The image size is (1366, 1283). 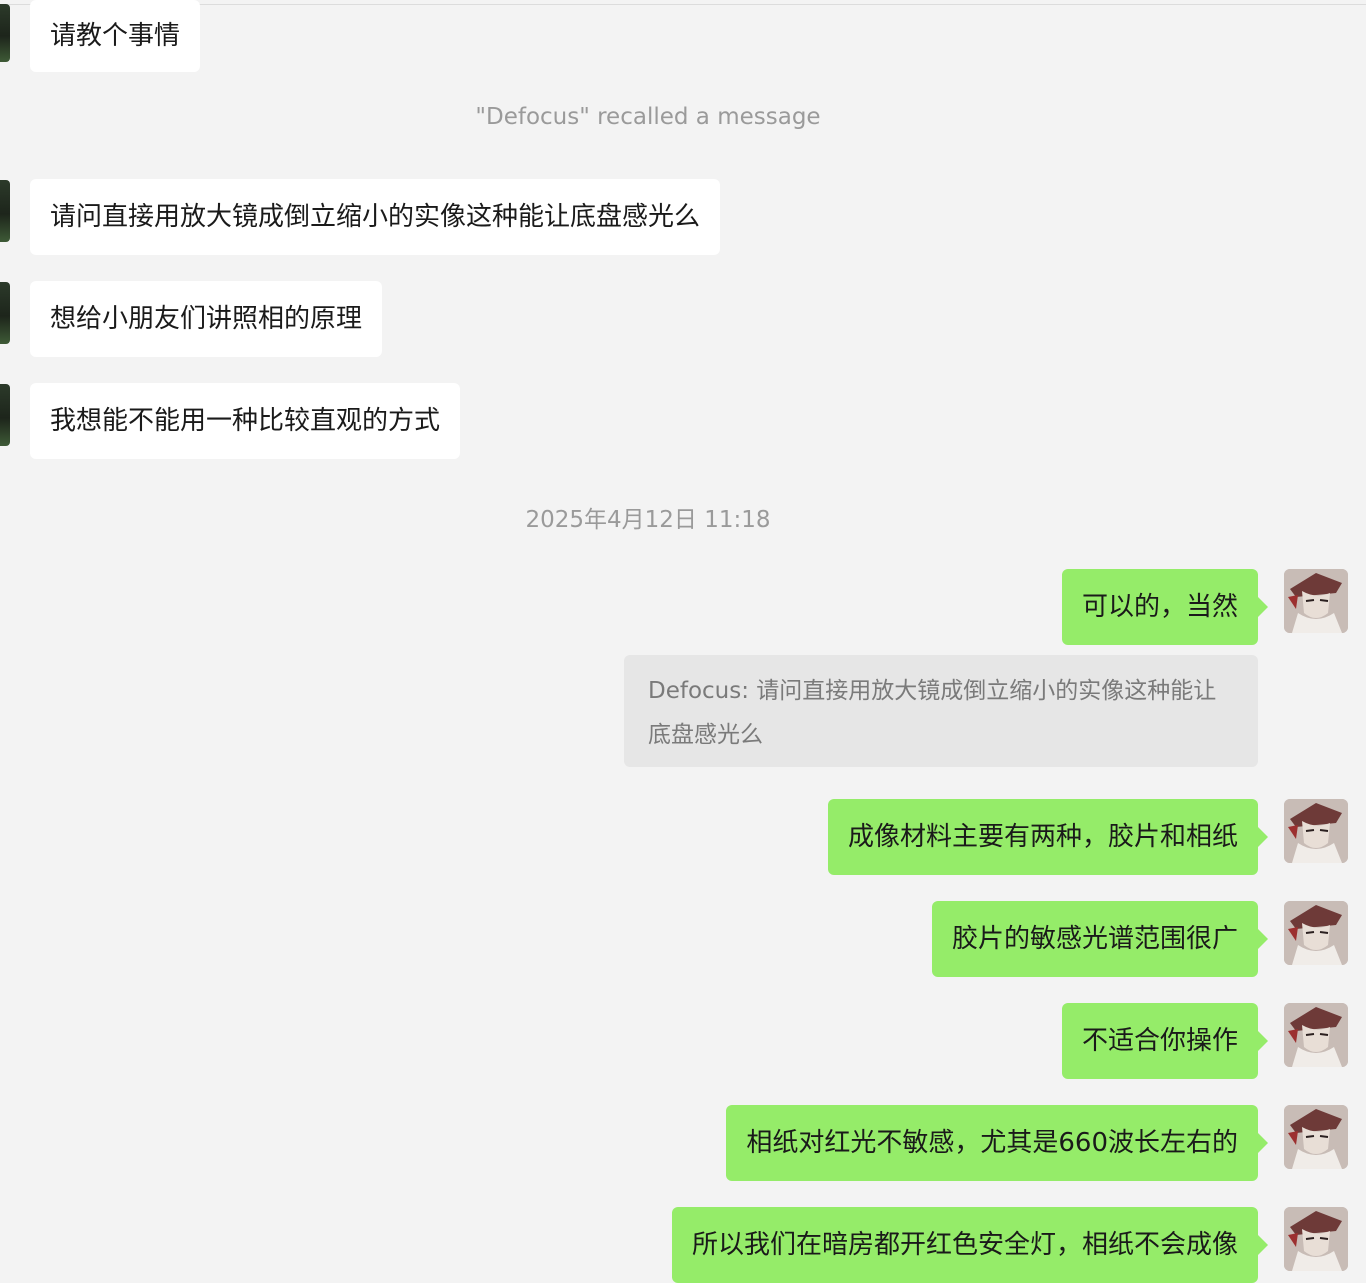 What do you see at coordinates (941, 711) in the screenshot?
I see `quoted-message: Defocus: 请问直接用放大镜成倒立缩小的实像这种能让底盘感光么` at bounding box center [941, 711].